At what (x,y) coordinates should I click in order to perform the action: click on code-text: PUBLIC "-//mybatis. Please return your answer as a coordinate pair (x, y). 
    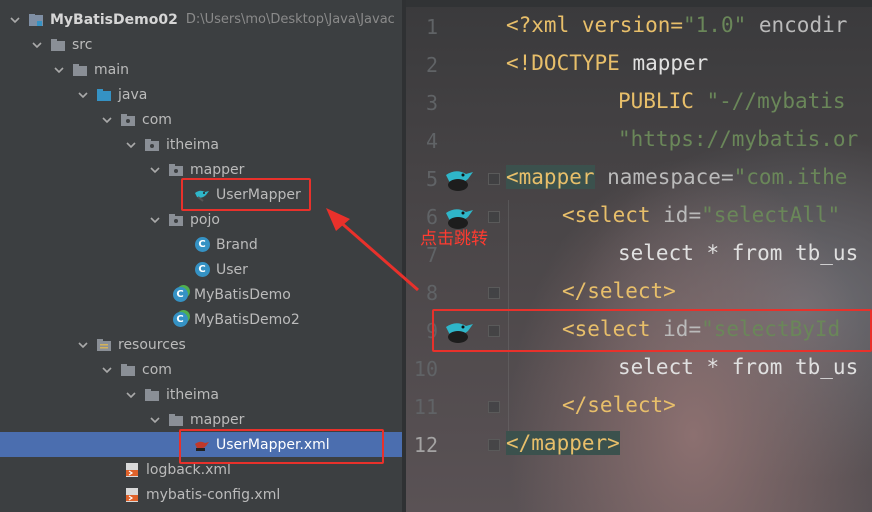
    Looking at the image, I should click on (732, 101).